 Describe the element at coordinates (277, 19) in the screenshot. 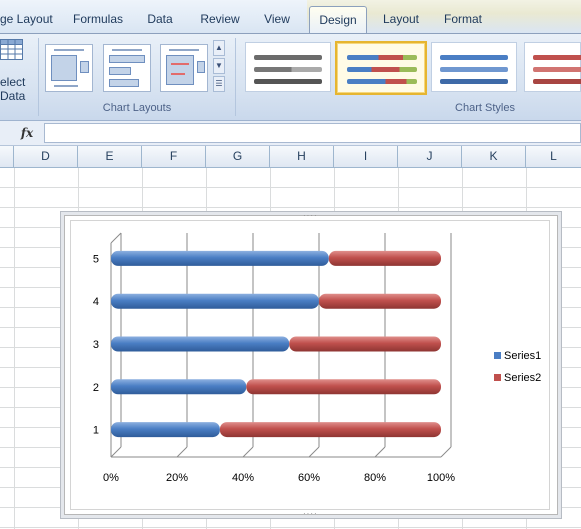

I see `tab-view: View` at that location.